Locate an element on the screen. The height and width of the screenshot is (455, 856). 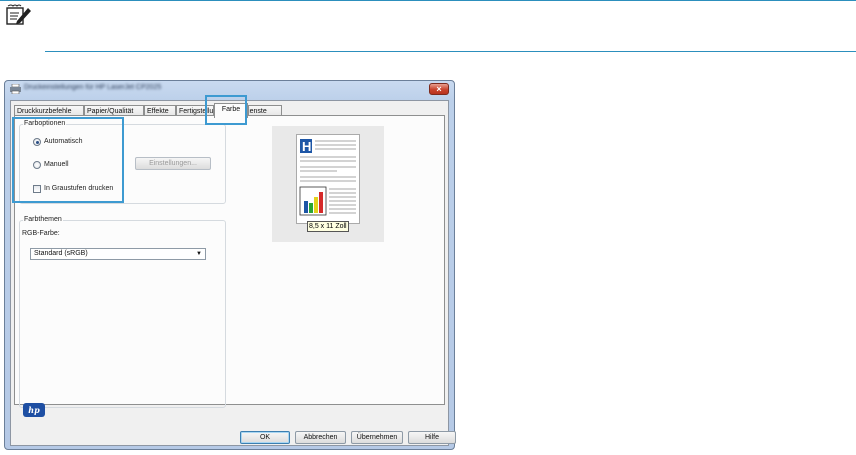
note-bottom-rule is located at coordinates (450, 51).